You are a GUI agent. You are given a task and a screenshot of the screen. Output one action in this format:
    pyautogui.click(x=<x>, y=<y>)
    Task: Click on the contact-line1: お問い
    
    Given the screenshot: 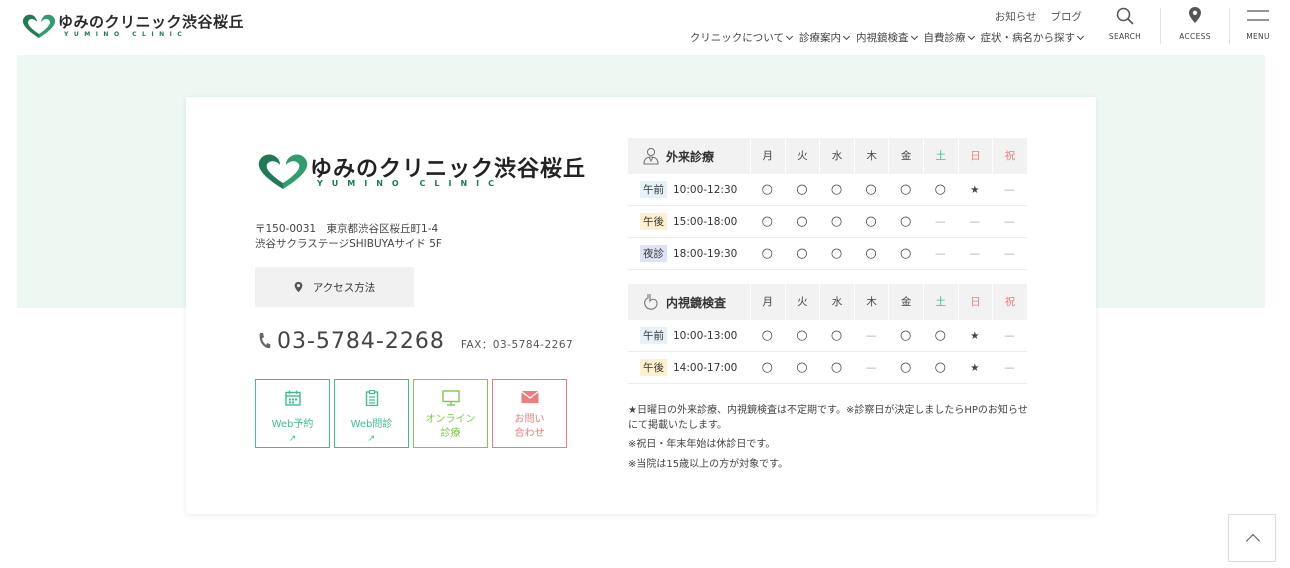 What is the action you would take?
    pyautogui.click(x=529, y=419)
    